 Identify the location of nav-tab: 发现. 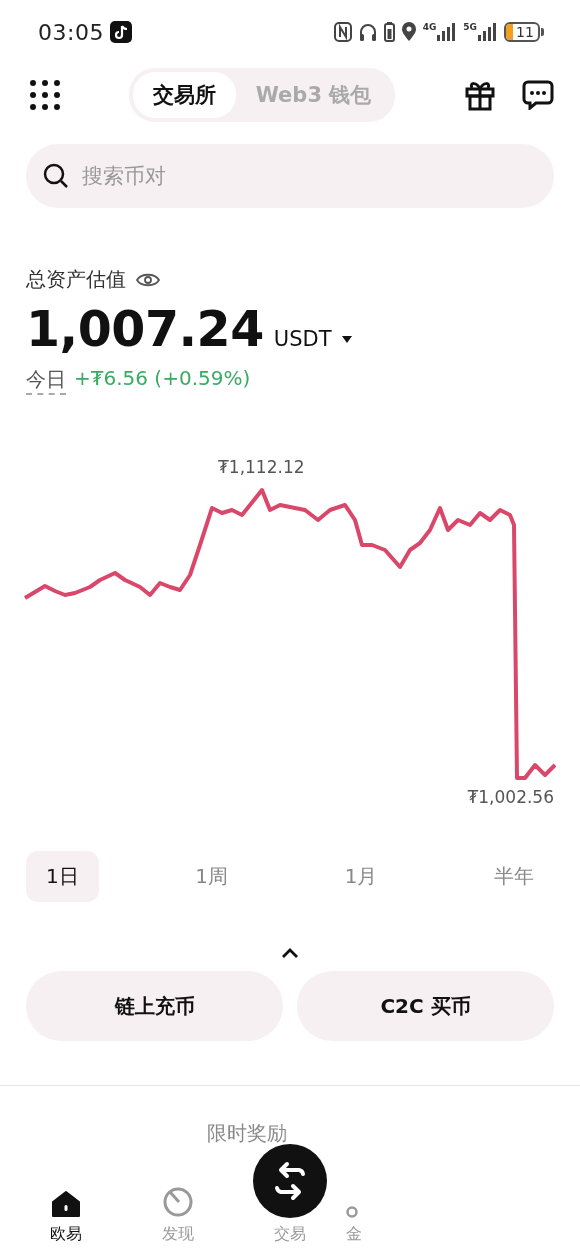
(178, 1234).